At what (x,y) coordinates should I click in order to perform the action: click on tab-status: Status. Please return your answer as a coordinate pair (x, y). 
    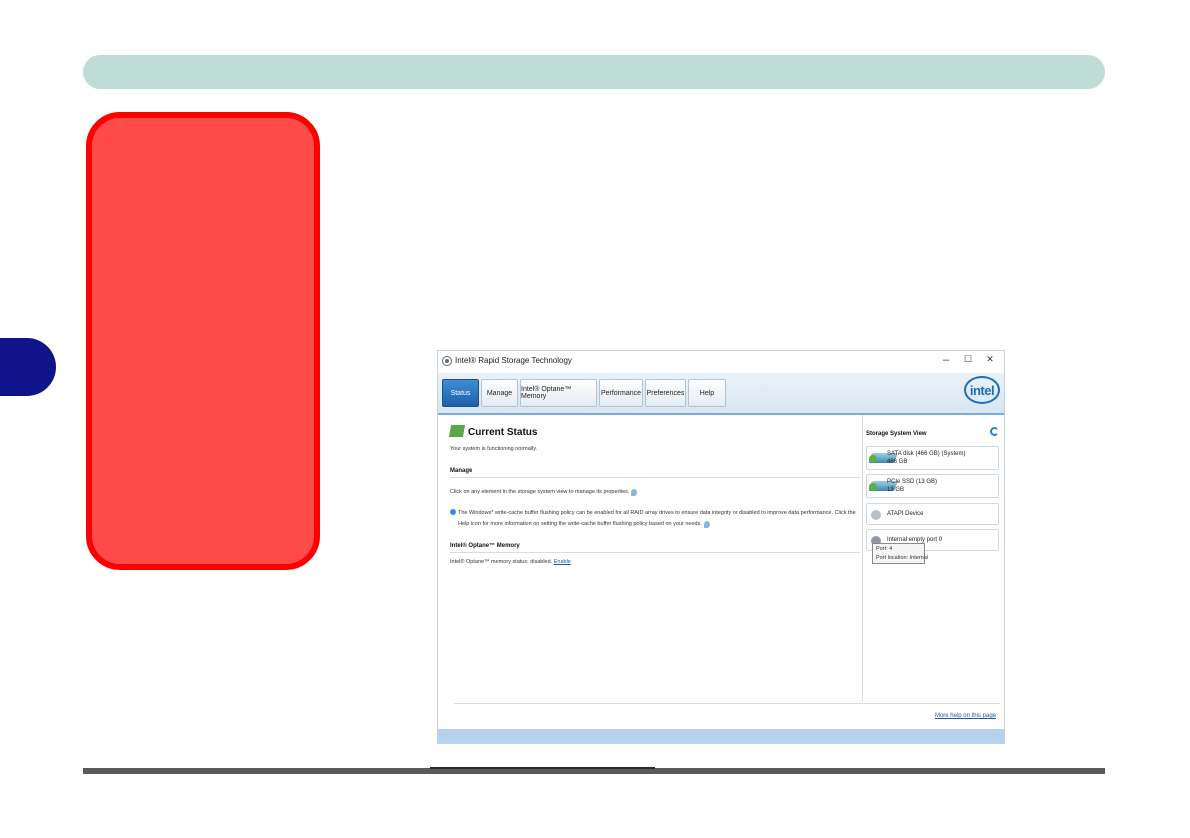
    Looking at the image, I should click on (460, 393).